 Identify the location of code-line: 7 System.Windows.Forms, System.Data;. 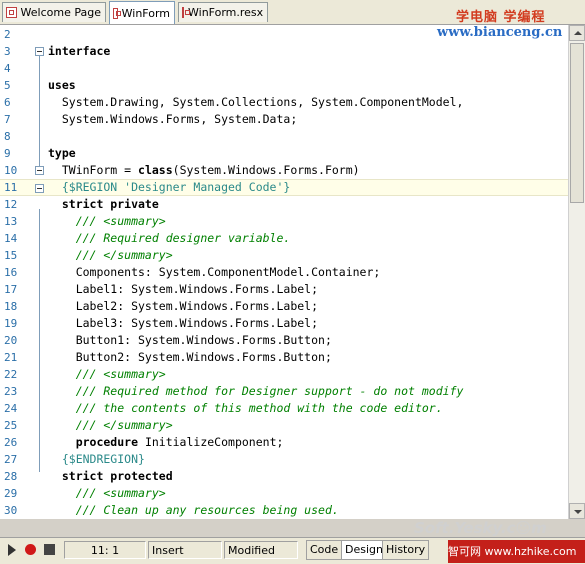
(284, 119).